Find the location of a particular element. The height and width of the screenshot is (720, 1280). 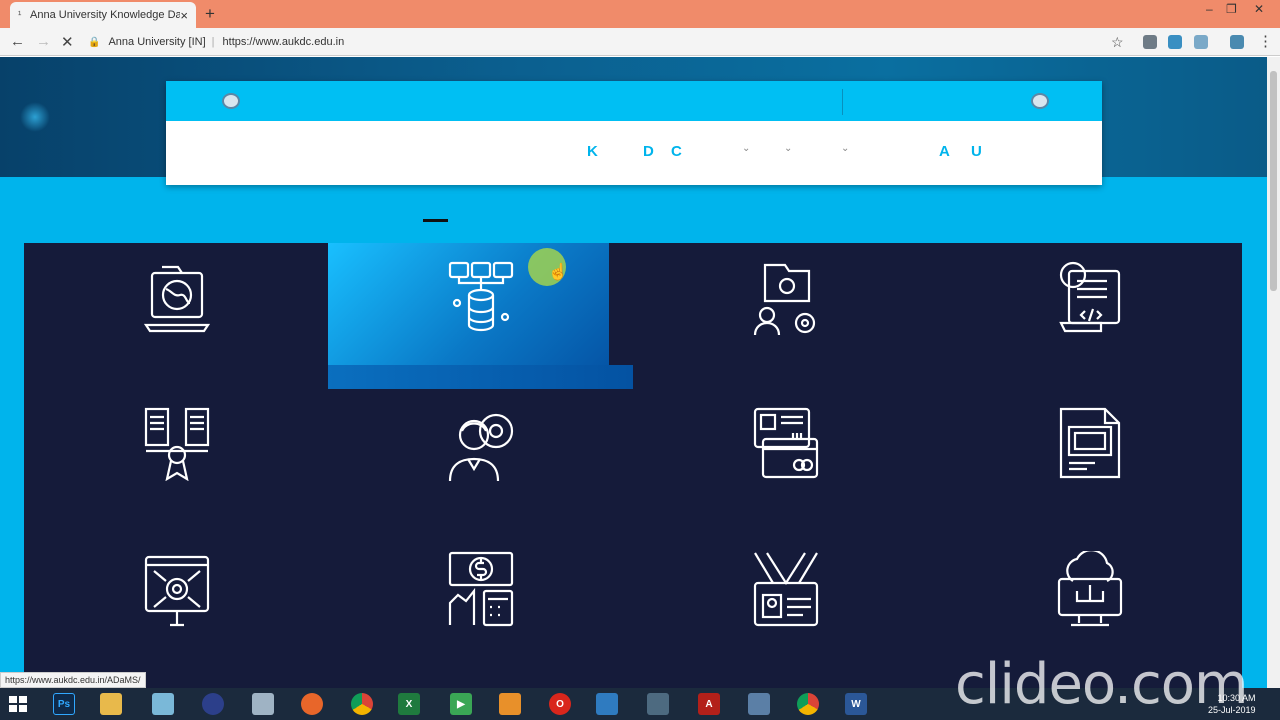

id-card-icon is located at coordinates (786, 443).